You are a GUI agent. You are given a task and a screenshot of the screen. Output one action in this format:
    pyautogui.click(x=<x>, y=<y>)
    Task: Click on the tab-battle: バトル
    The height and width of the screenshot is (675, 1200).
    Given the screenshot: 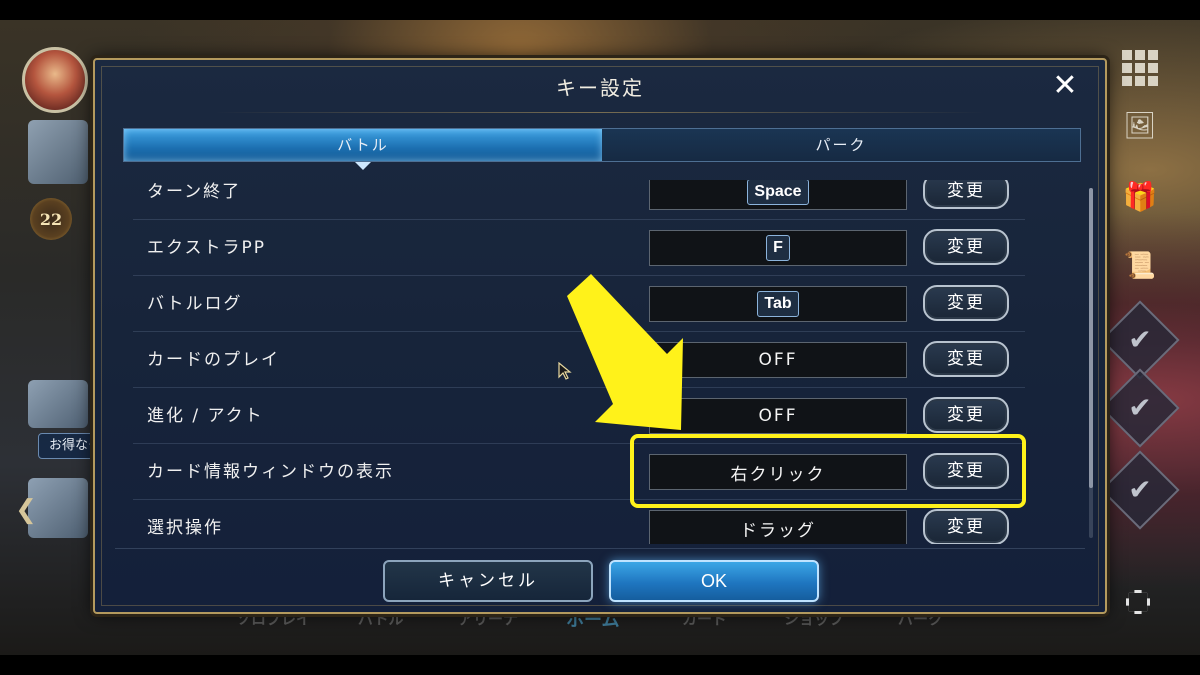 What is the action you would take?
    pyautogui.click(x=363, y=149)
    